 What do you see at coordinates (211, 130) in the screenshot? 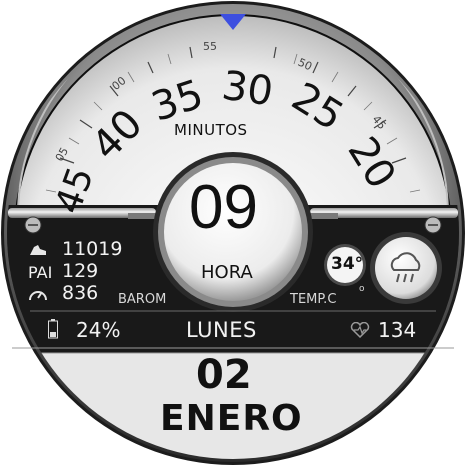
I see `minutes-label: MINUTOS` at bounding box center [211, 130].